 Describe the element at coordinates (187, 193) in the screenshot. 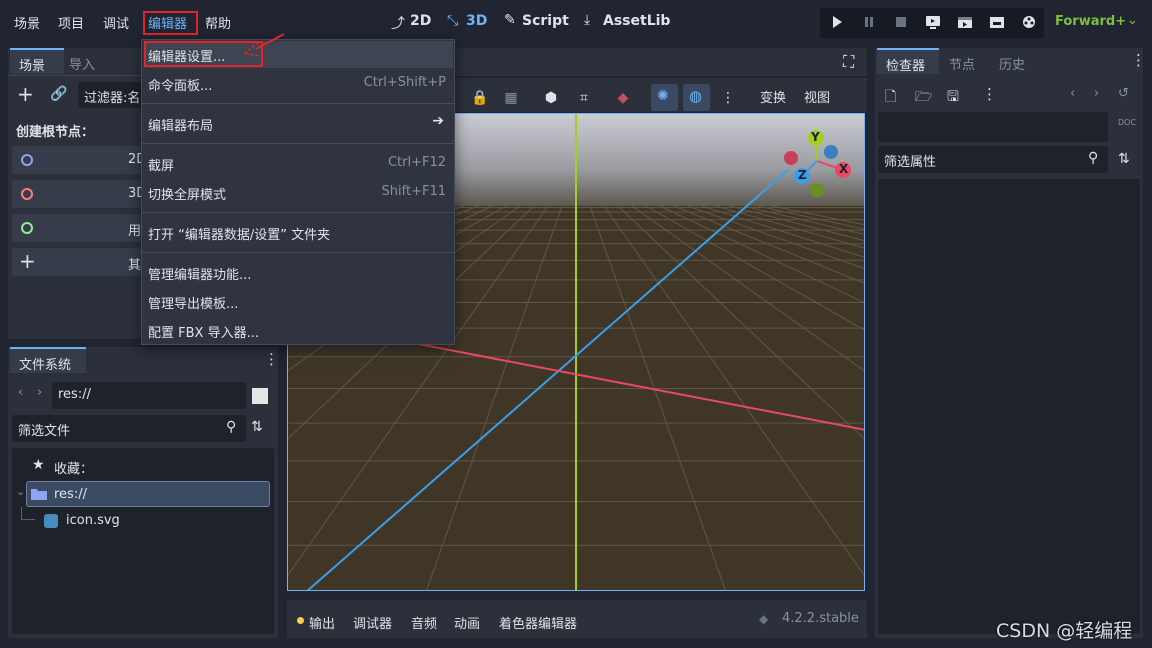

I see `menu-item-toggle-fullscreen: 切换全屏模式` at that location.